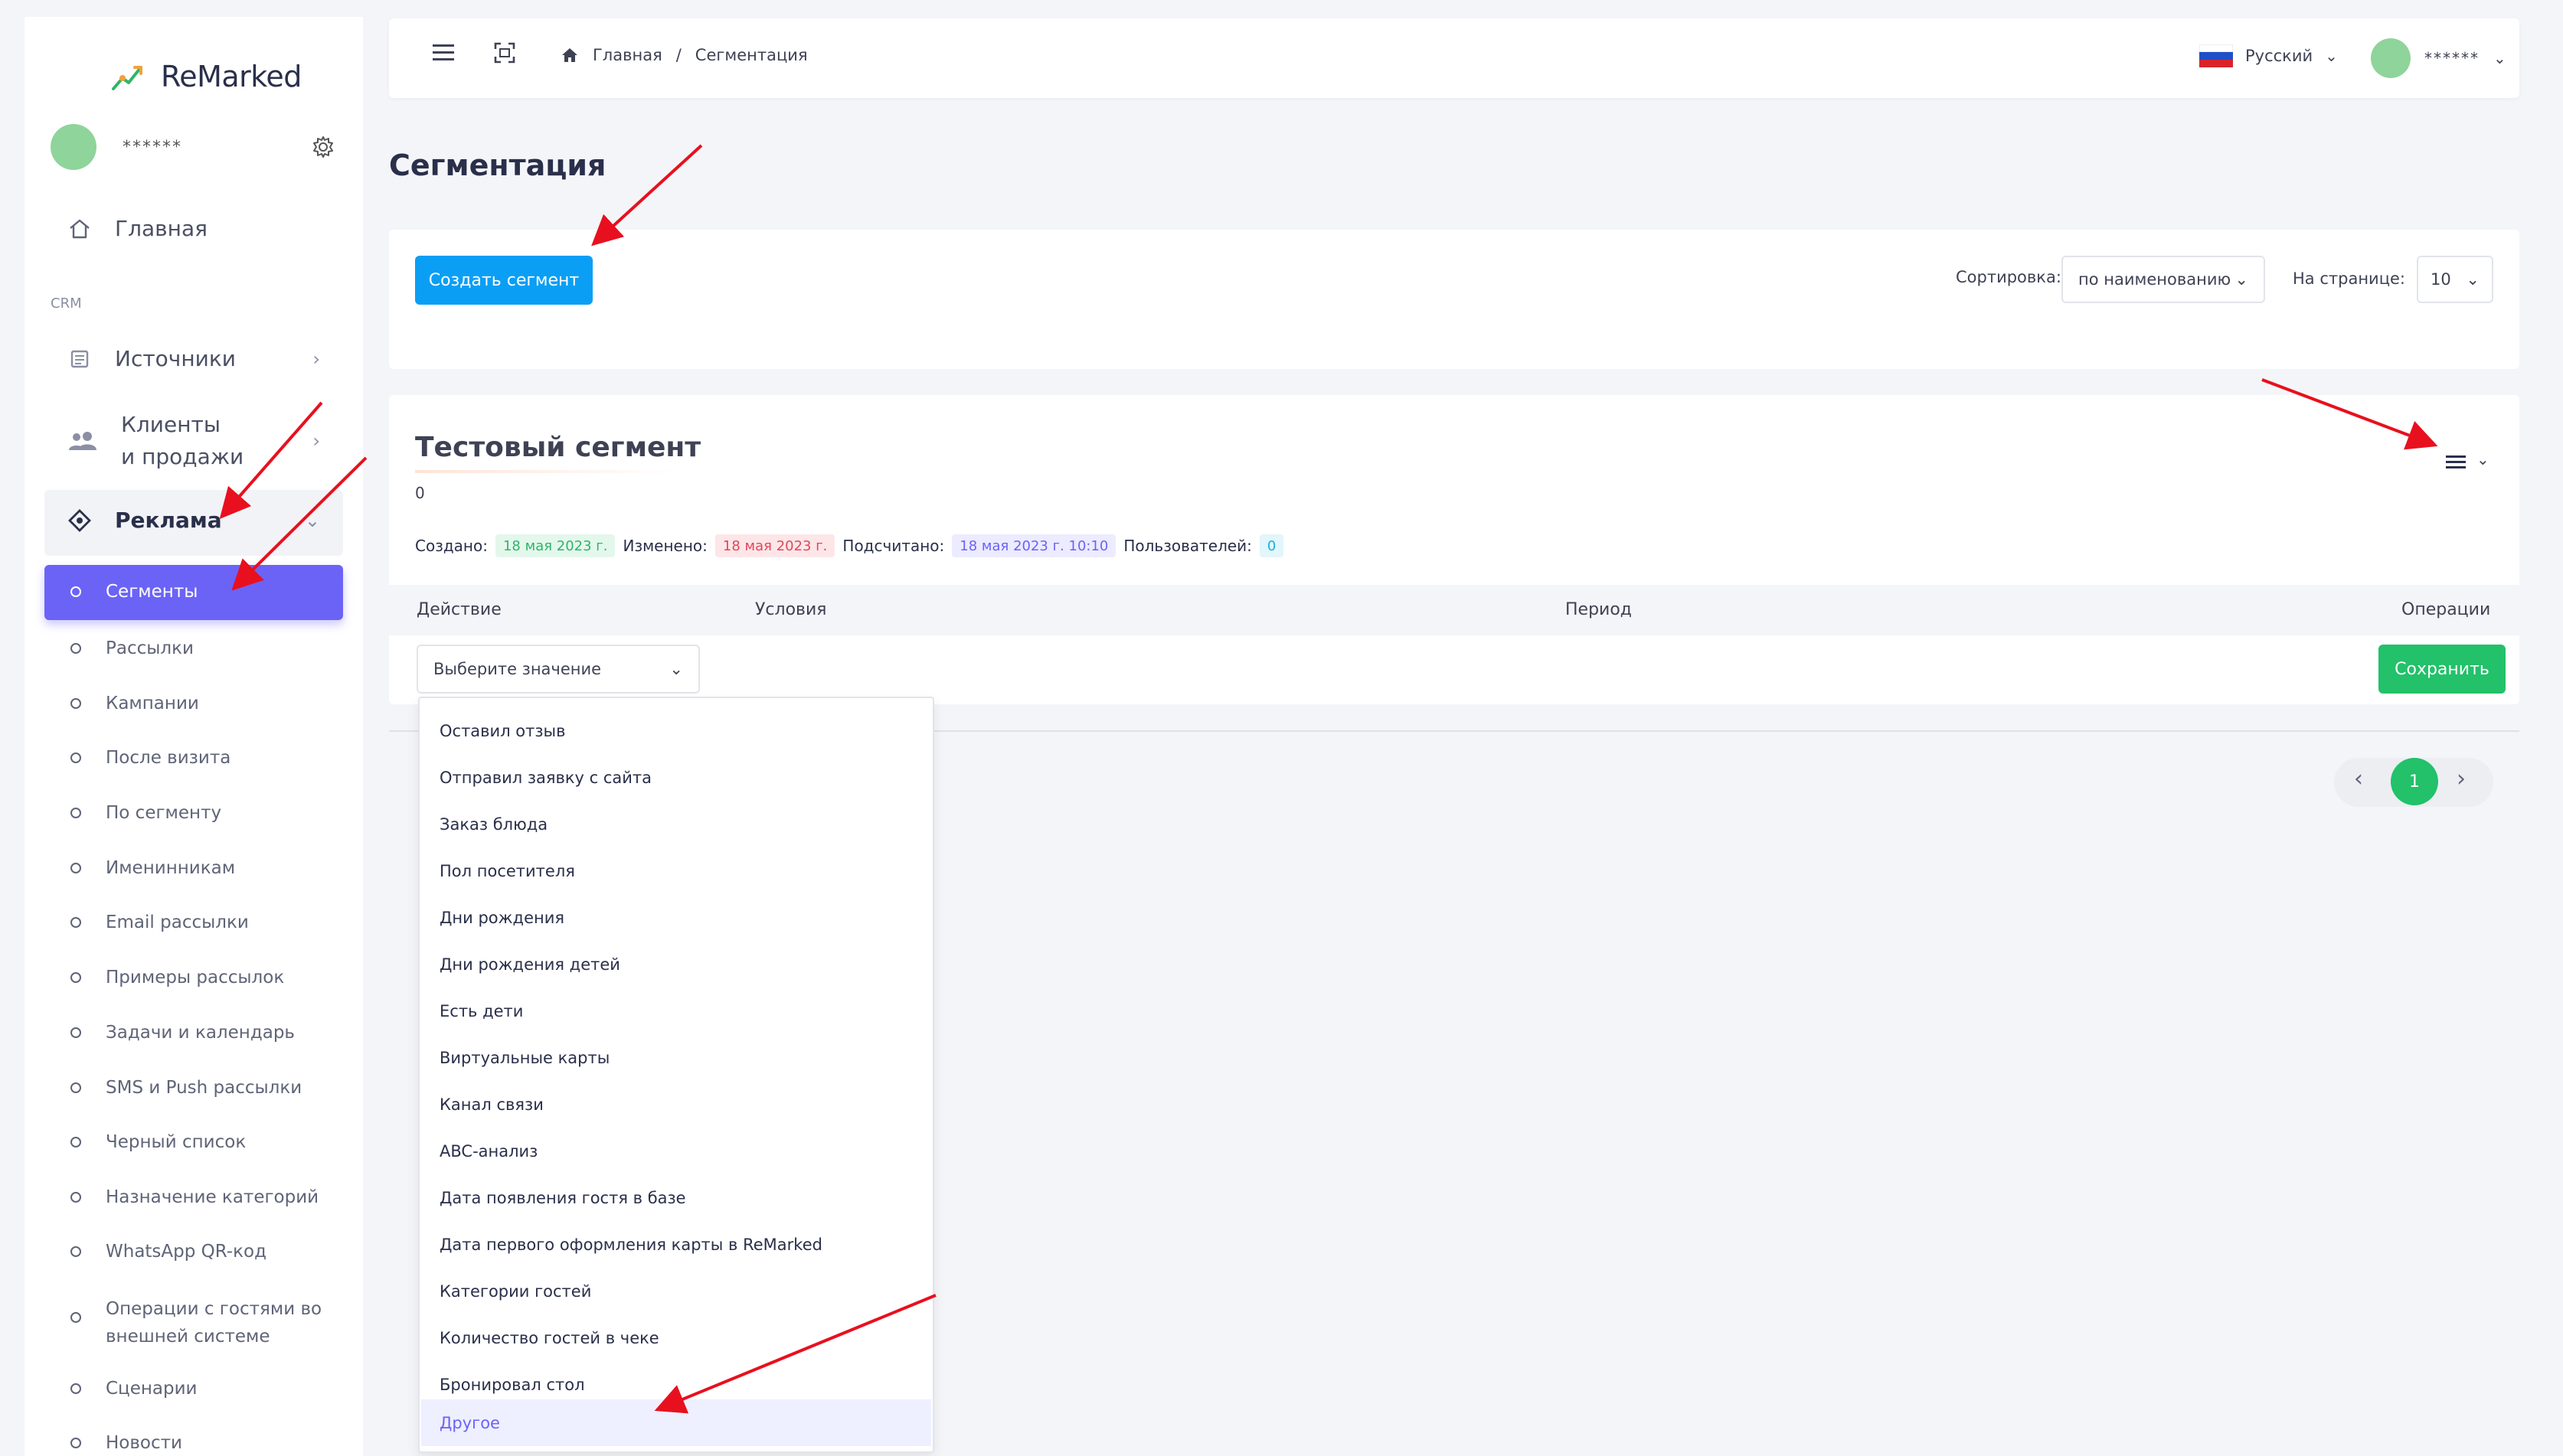 The width and height of the screenshot is (2563, 1456). I want to click on column-header-action: Действие, so click(460, 609).